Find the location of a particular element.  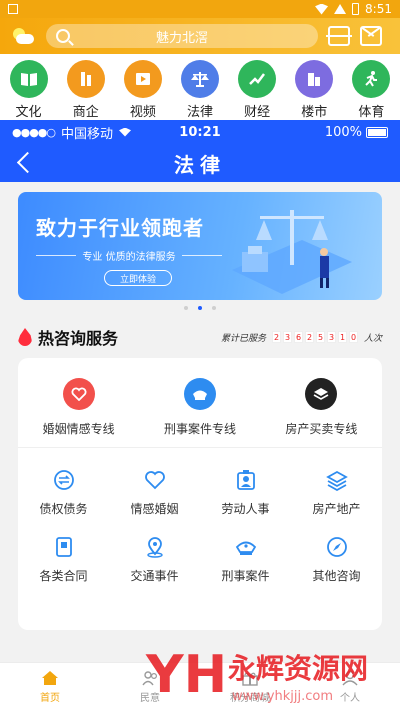

service-marriage: 情感婚姻 is located at coordinates (154, 492).